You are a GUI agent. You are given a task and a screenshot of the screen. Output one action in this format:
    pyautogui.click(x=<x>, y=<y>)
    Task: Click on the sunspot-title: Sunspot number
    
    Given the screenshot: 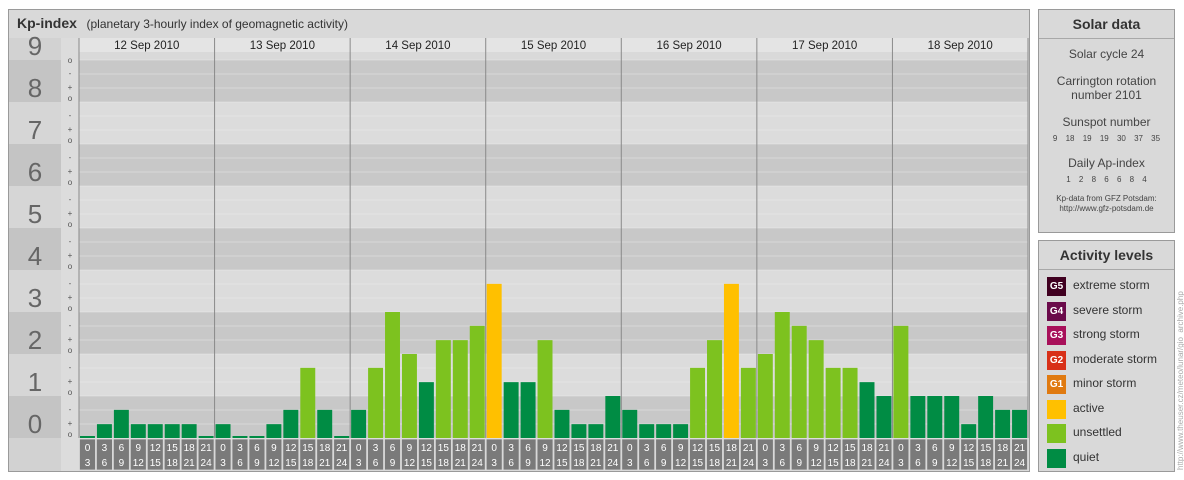 What is the action you would take?
    pyautogui.click(x=1106, y=122)
    